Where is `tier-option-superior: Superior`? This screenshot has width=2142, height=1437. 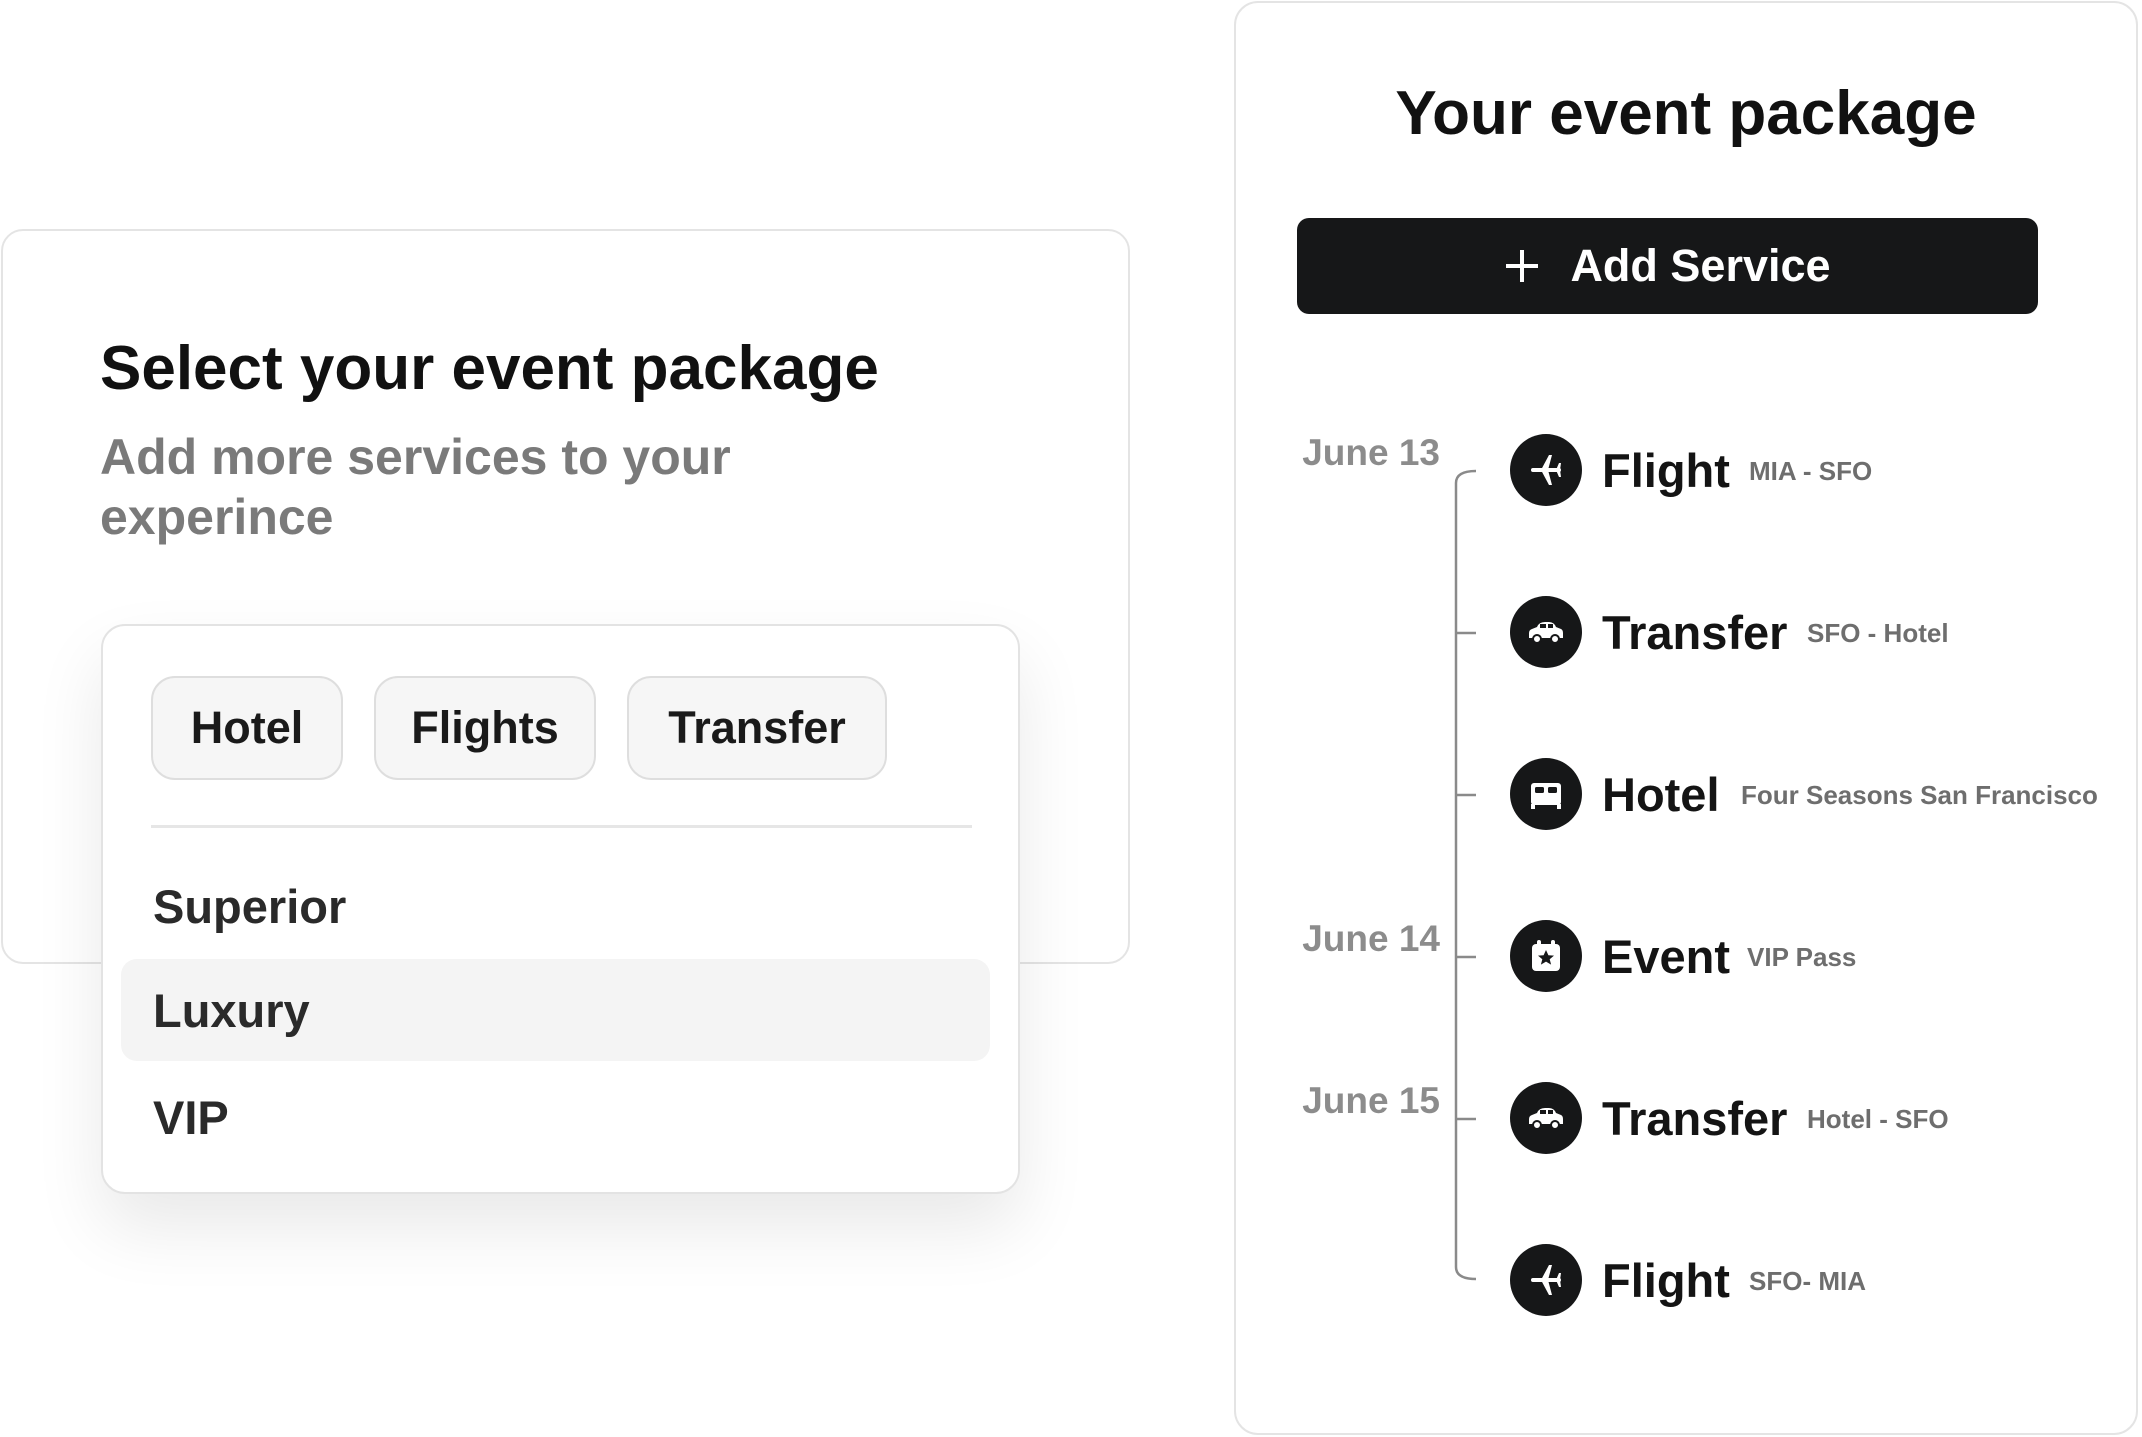
tier-option-superior: Superior is located at coordinates (555, 906).